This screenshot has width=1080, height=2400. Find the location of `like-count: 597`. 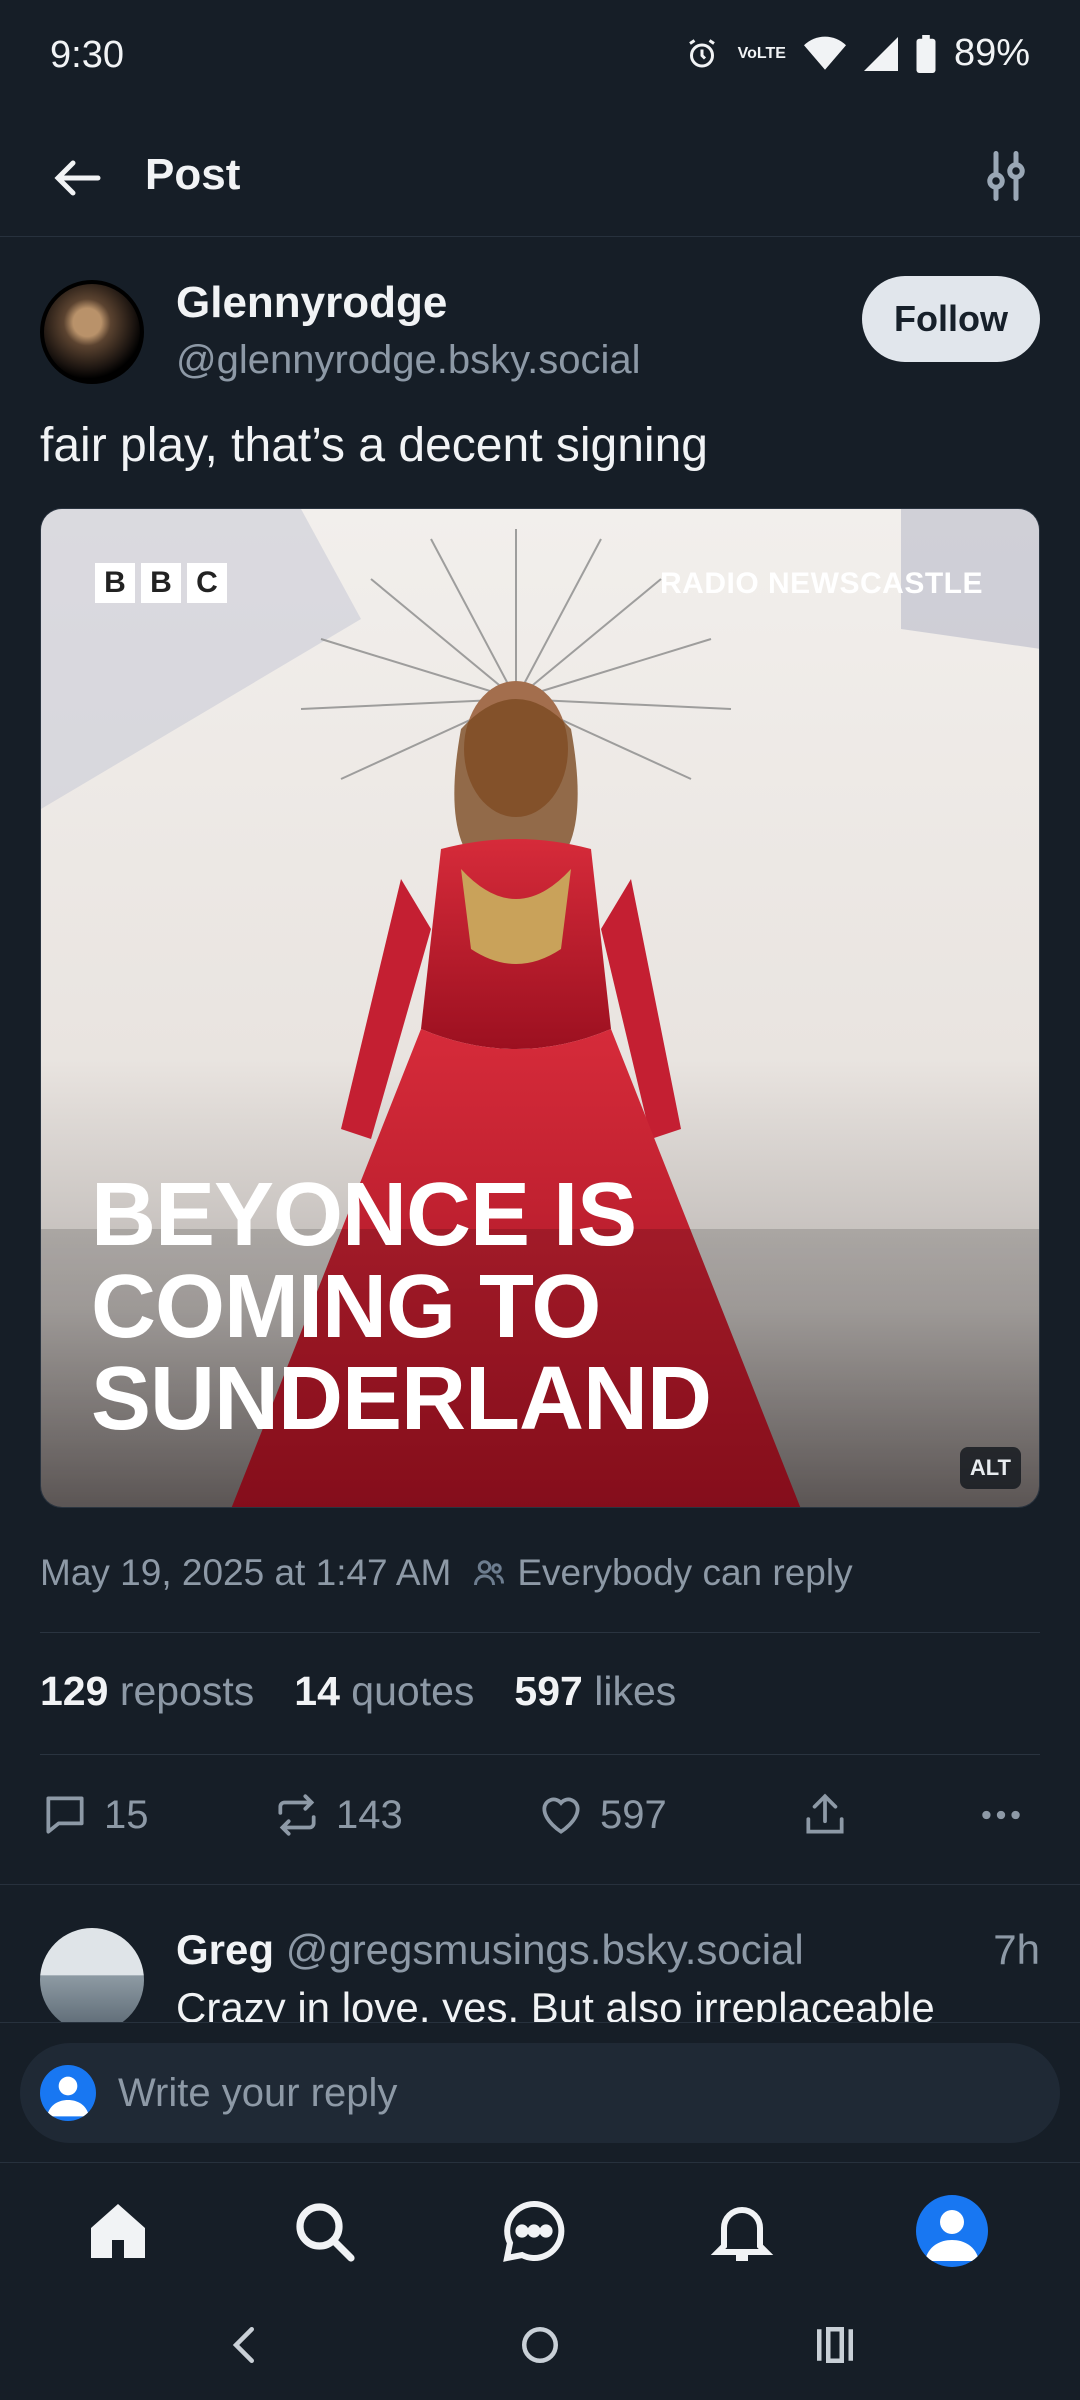

like-count: 597 is located at coordinates (633, 1814).